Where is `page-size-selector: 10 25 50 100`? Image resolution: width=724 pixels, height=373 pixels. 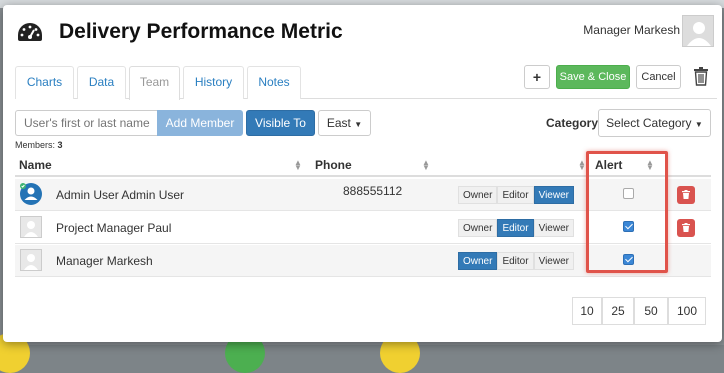
page-size-selector: 10 25 50 100 is located at coordinates (639, 311).